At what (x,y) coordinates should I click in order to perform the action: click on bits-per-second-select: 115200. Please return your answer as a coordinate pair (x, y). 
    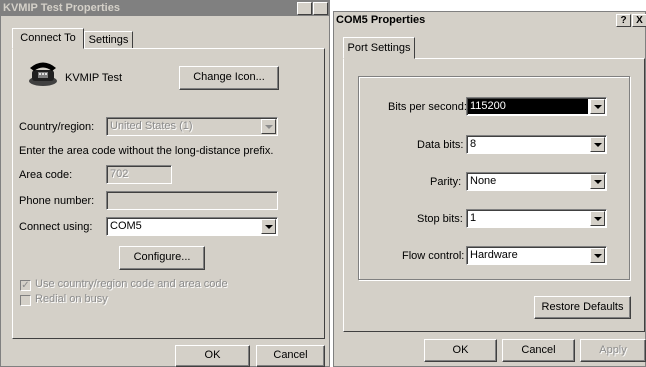
    Looking at the image, I should click on (536, 106).